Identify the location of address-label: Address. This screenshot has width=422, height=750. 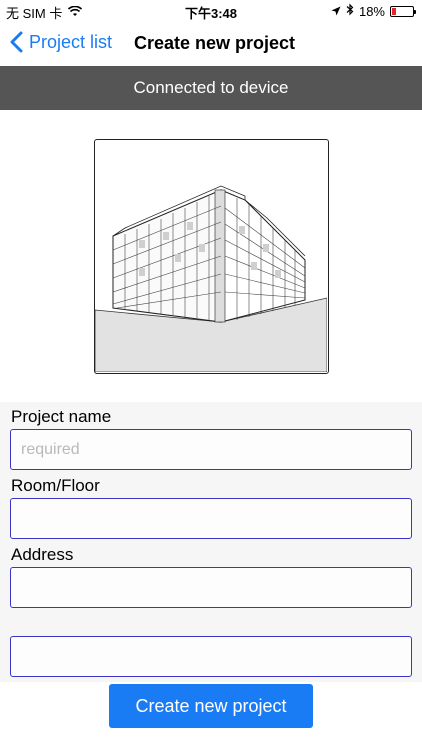
(42, 554).